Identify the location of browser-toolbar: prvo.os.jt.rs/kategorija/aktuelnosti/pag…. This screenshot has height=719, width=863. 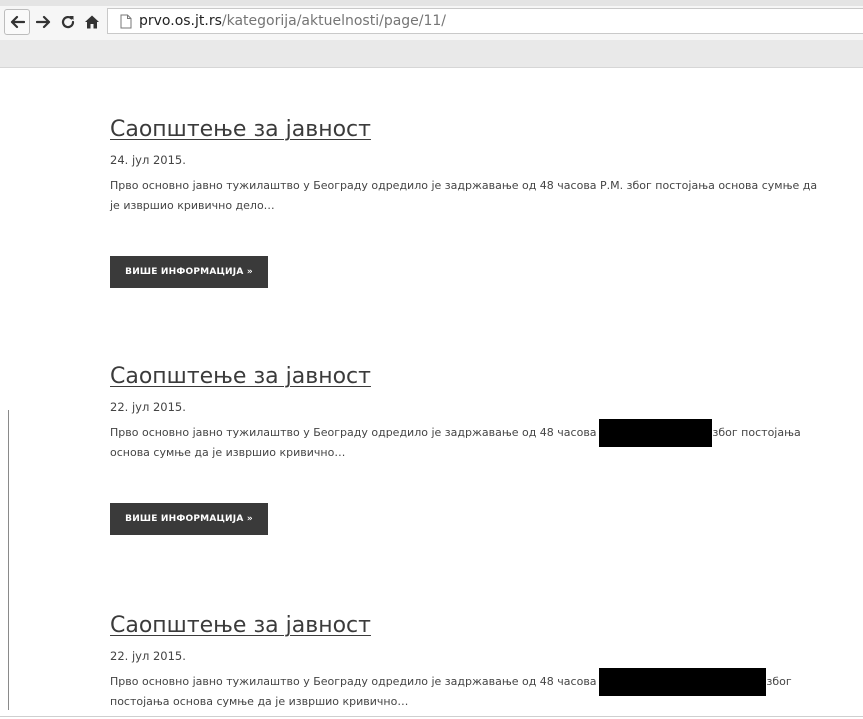
(431, 23).